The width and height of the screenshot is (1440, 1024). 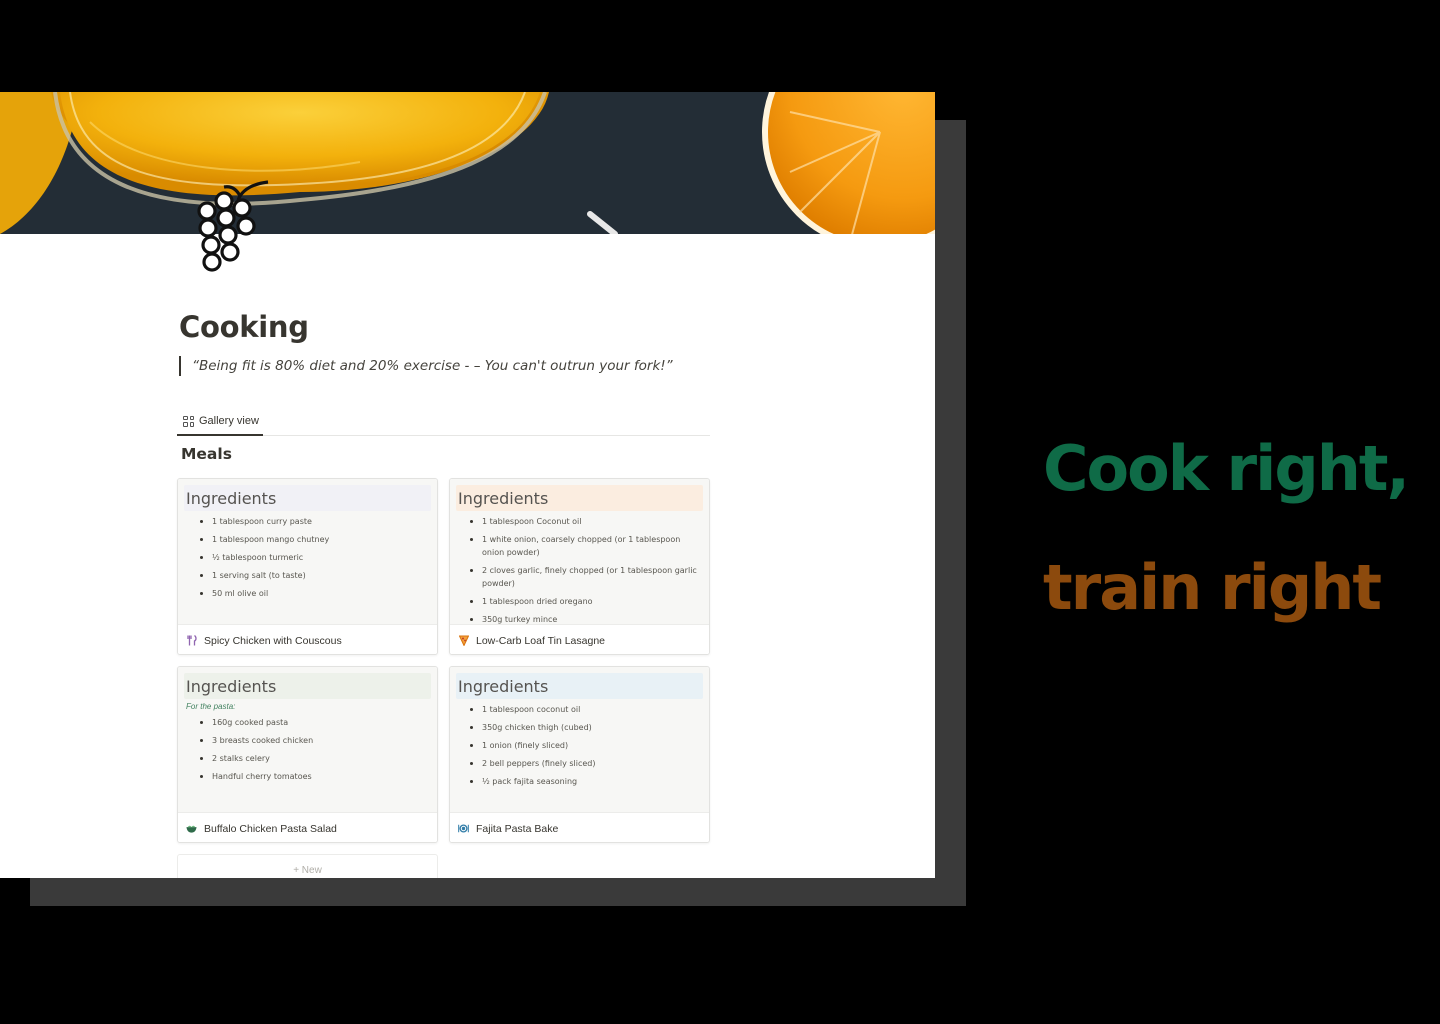 I want to click on tagline-line-1: Cook right,, so click(x=1226, y=468).